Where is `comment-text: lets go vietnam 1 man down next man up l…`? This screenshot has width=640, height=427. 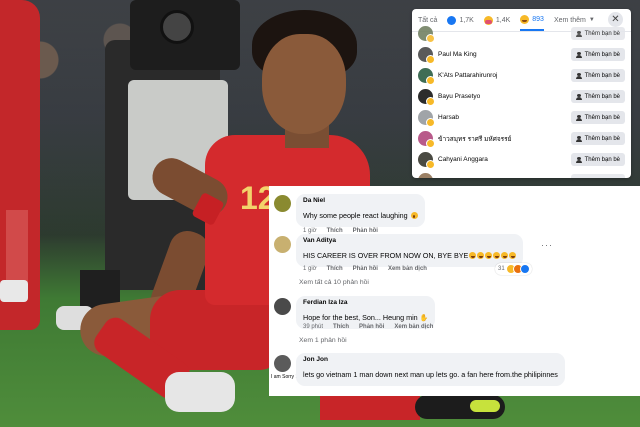
comment-text: lets go vietnam 1 man down next man up l… is located at coordinates (430, 374).